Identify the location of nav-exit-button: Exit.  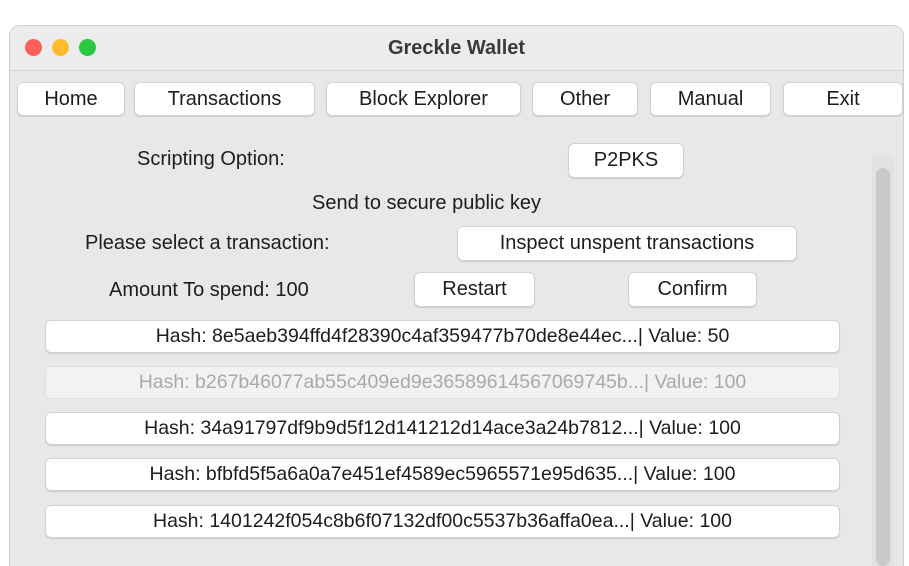
(843, 99).